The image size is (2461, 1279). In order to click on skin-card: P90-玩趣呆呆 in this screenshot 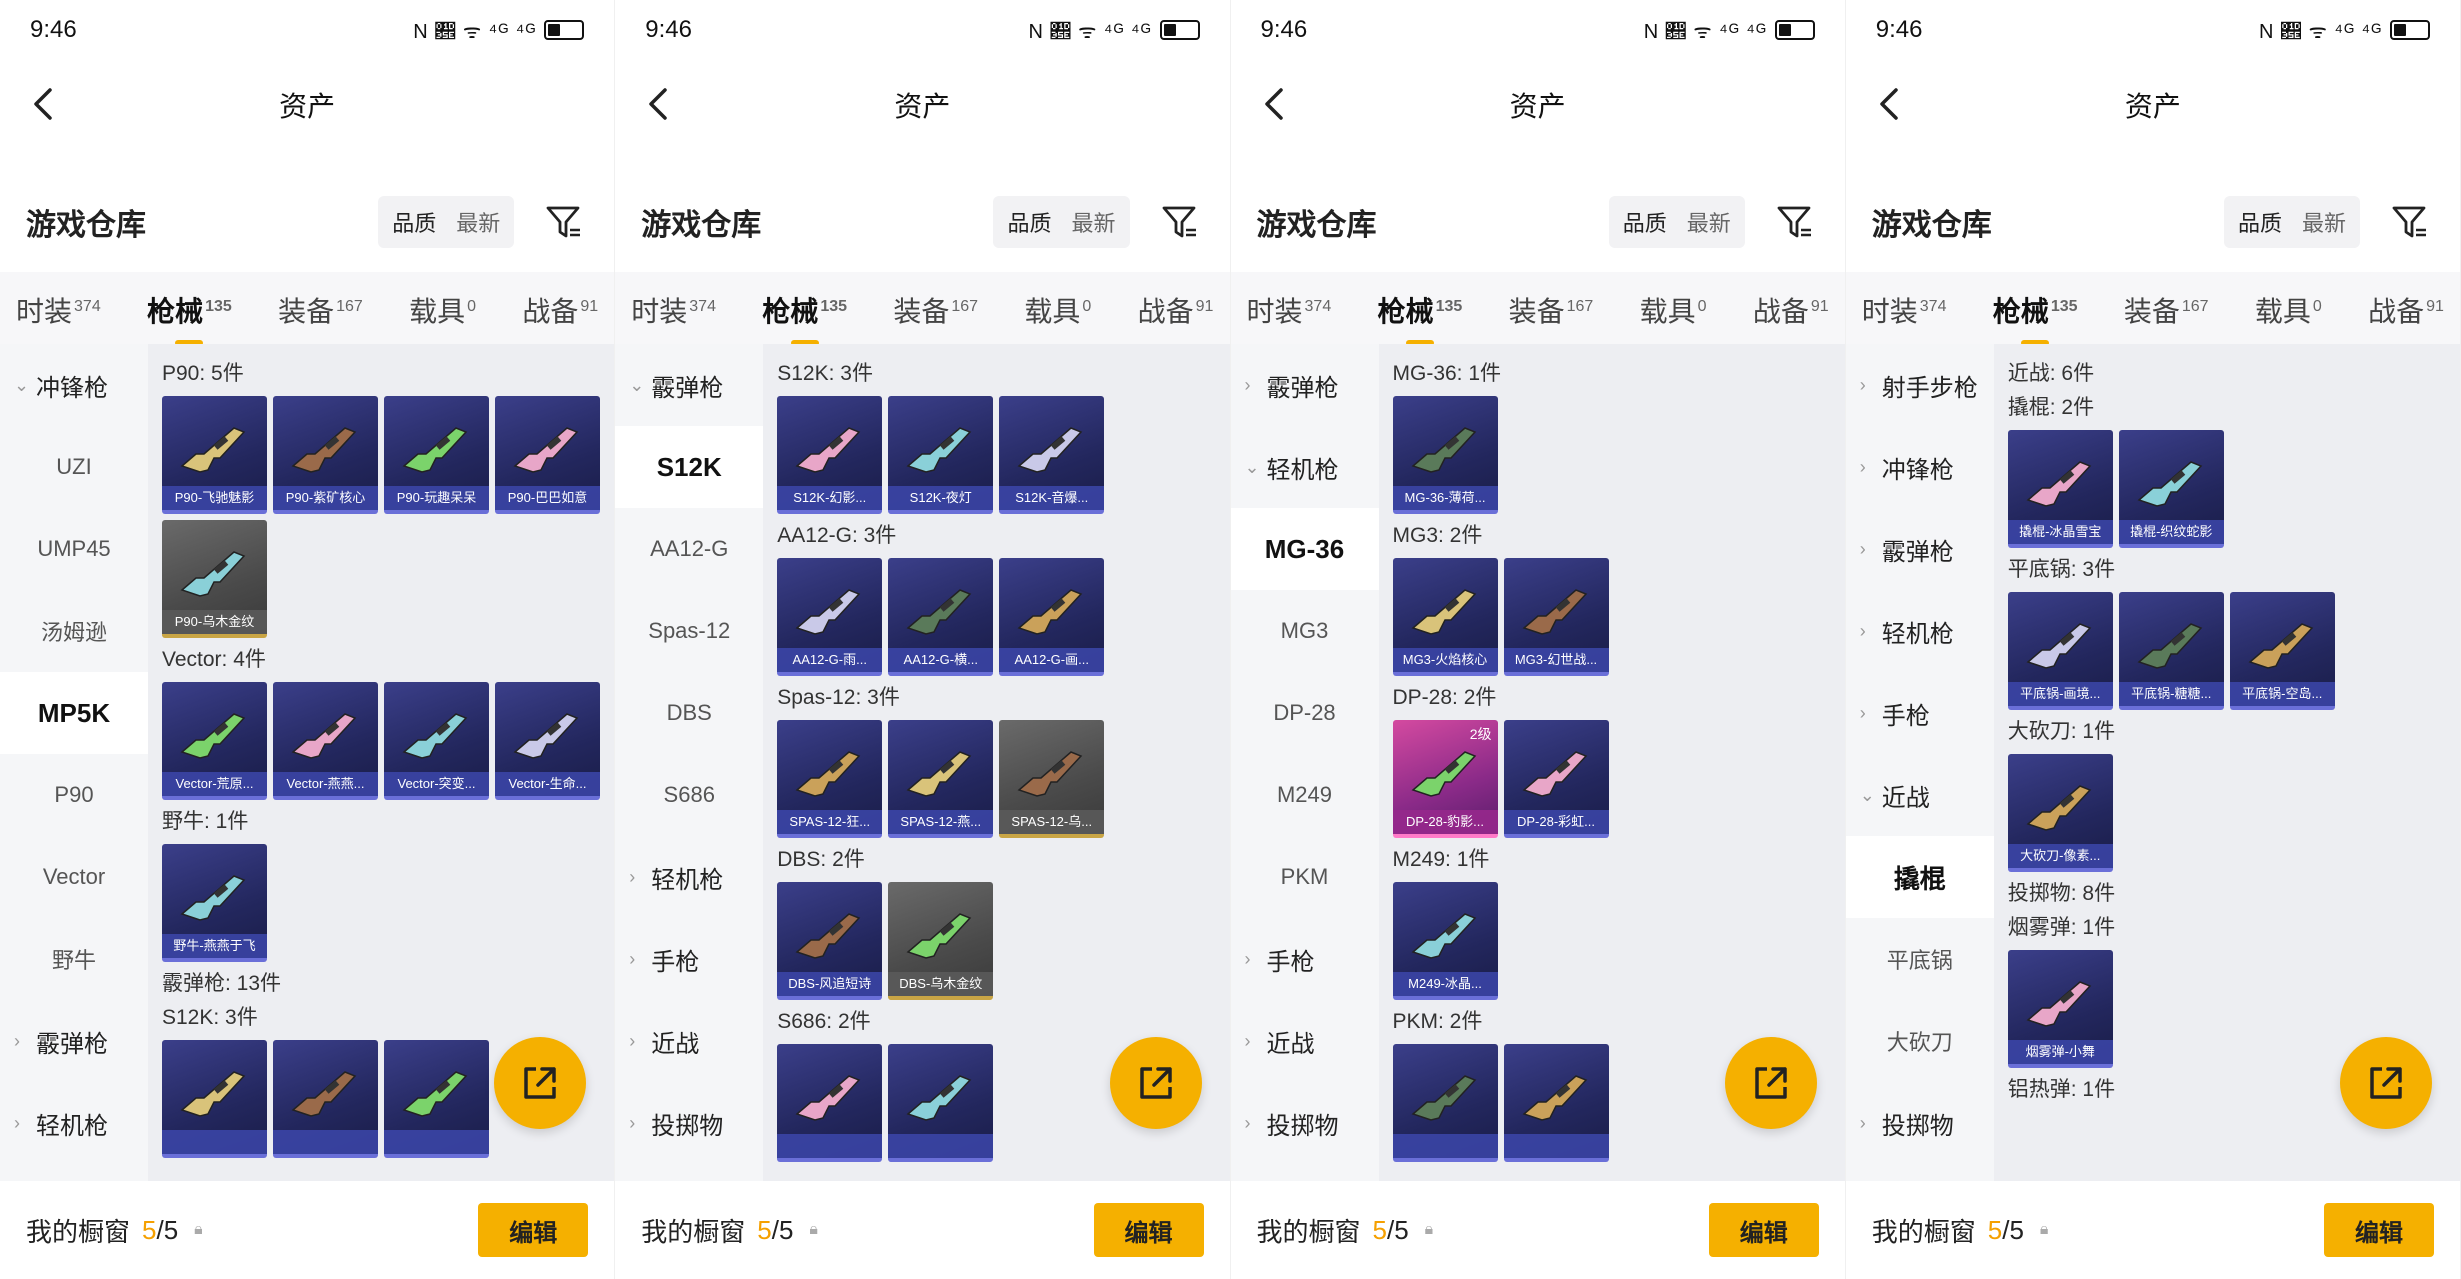, I will do `click(436, 455)`.